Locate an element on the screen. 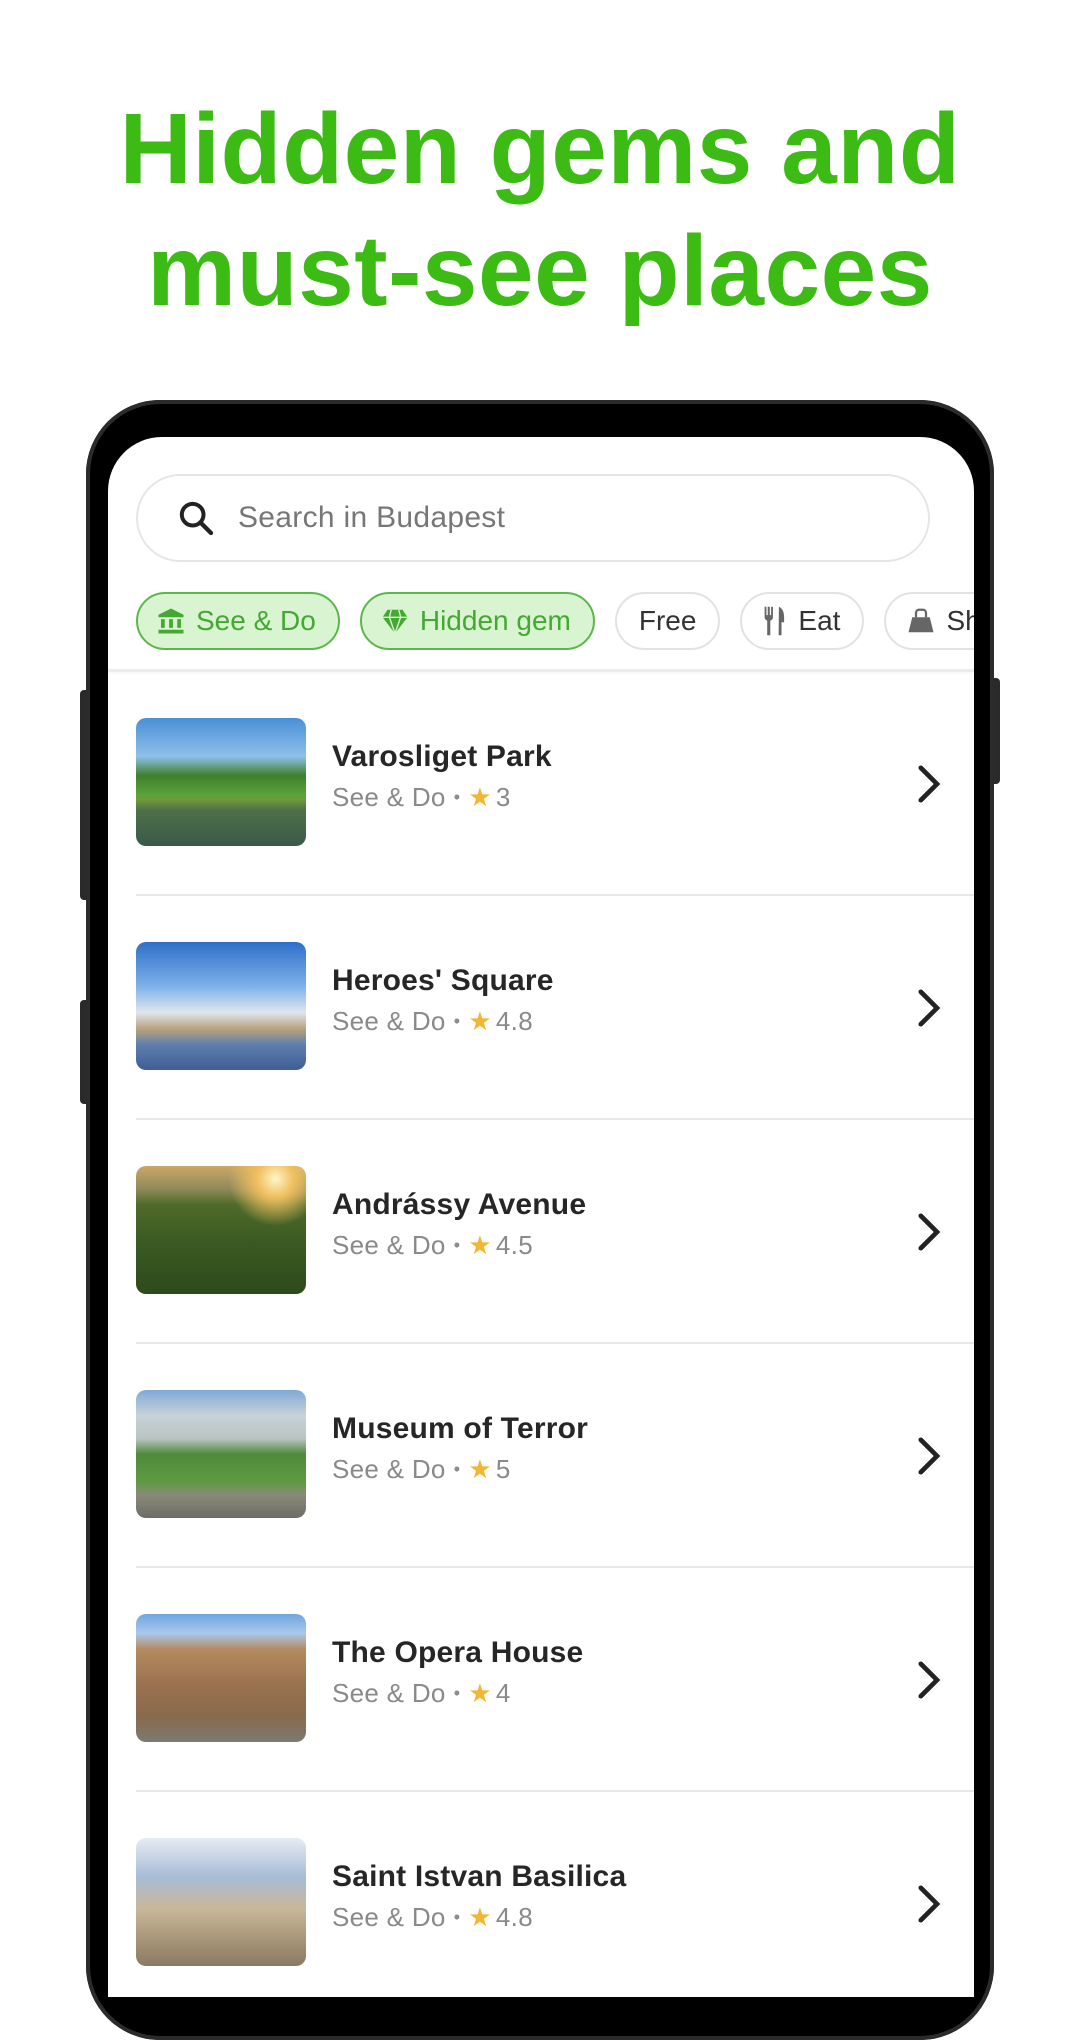  chip-see-and-do: See & Do is located at coordinates (238, 621).